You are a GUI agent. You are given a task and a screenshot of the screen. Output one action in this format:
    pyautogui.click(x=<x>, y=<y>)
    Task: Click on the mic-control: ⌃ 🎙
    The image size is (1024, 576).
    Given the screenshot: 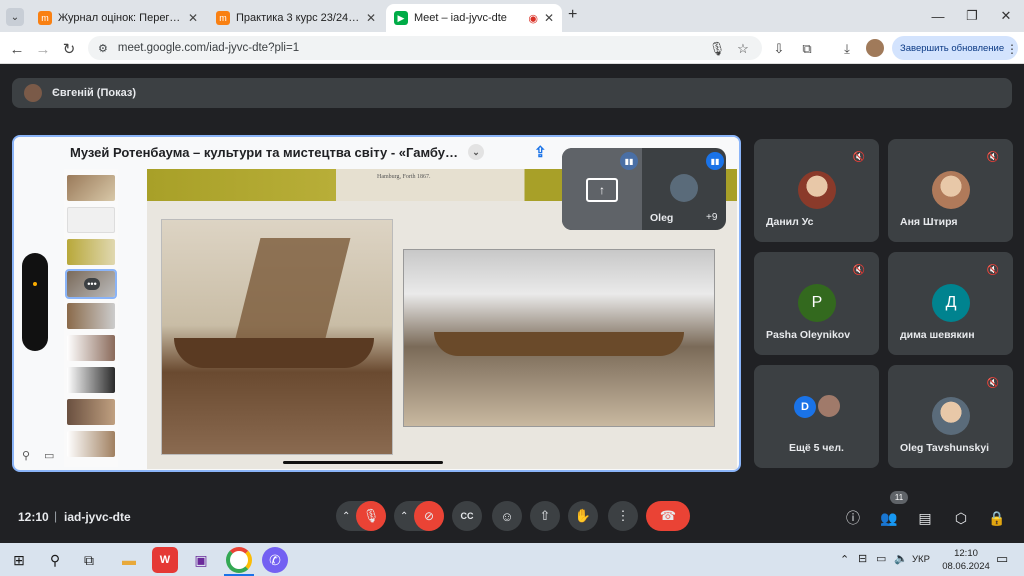 What is the action you would take?
    pyautogui.click(x=361, y=516)
    